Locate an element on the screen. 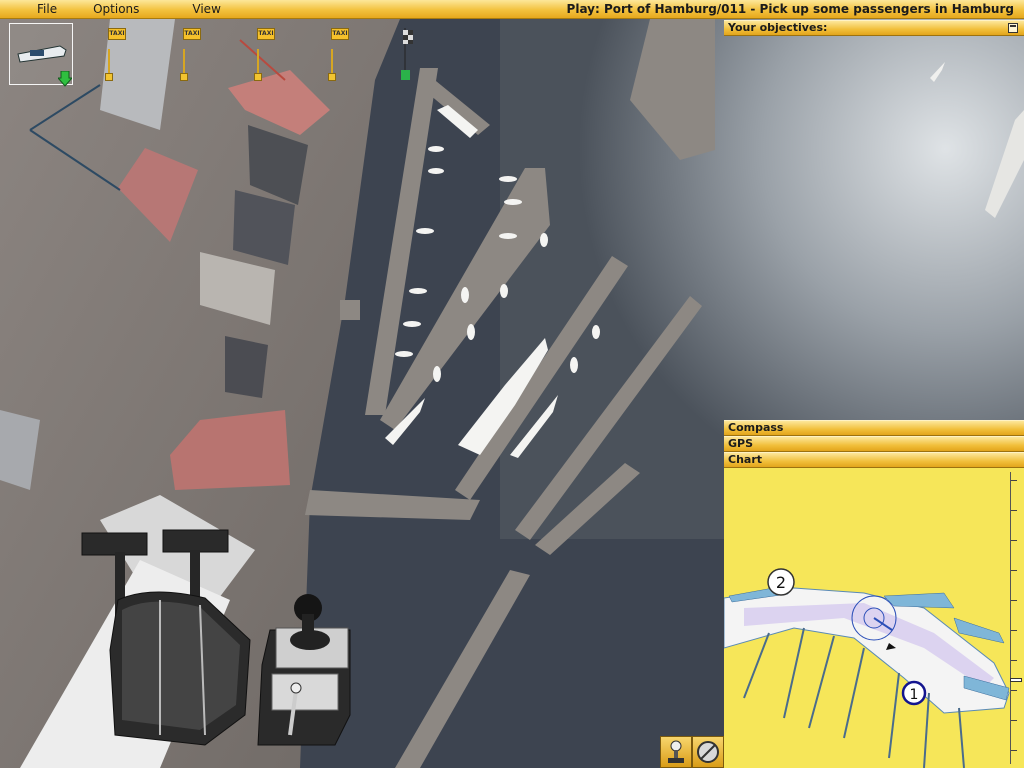 This screenshot has width=1024, height=768. objectives-title: Your objectives: is located at coordinates (778, 27).